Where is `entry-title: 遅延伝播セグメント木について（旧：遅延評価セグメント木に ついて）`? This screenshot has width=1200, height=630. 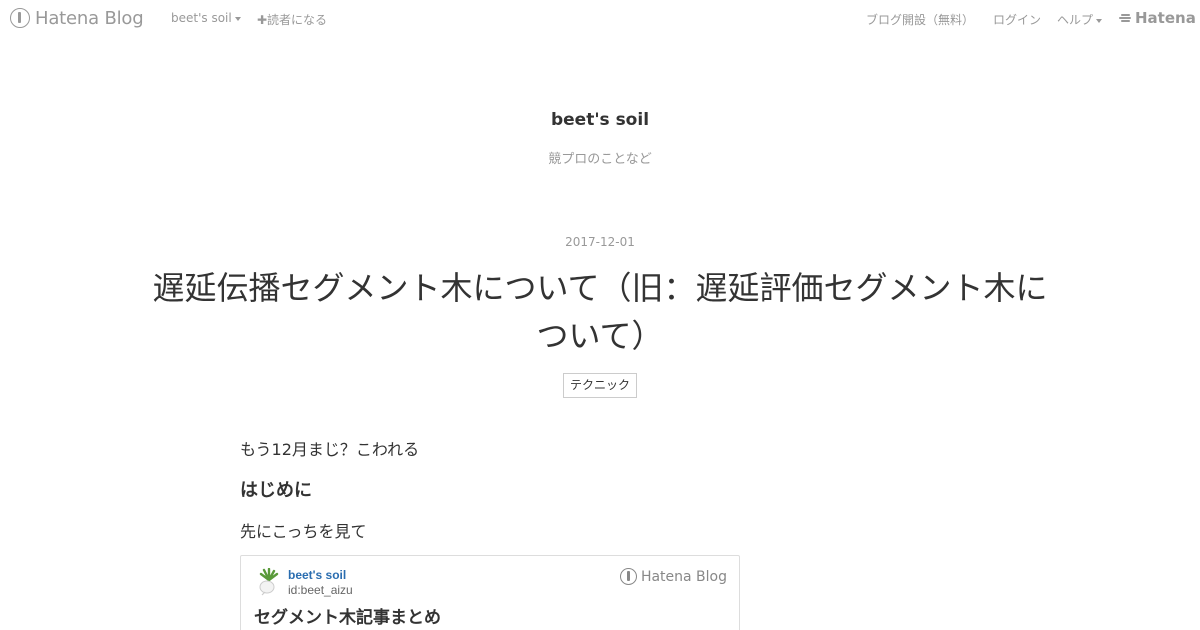 entry-title: 遅延伝播セグメント木について（旧：遅延評価セグメント木に ついて） is located at coordinates (600, 312).